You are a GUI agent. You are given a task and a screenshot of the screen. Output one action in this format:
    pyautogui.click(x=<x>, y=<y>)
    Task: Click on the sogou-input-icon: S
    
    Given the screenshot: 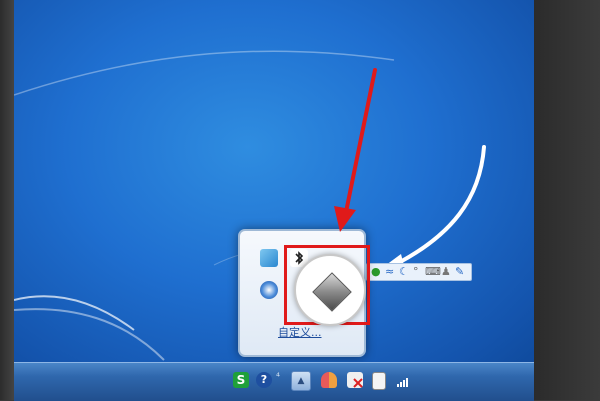 What is the action you would take?
    pyautogui.click(x=241, y=380)
    